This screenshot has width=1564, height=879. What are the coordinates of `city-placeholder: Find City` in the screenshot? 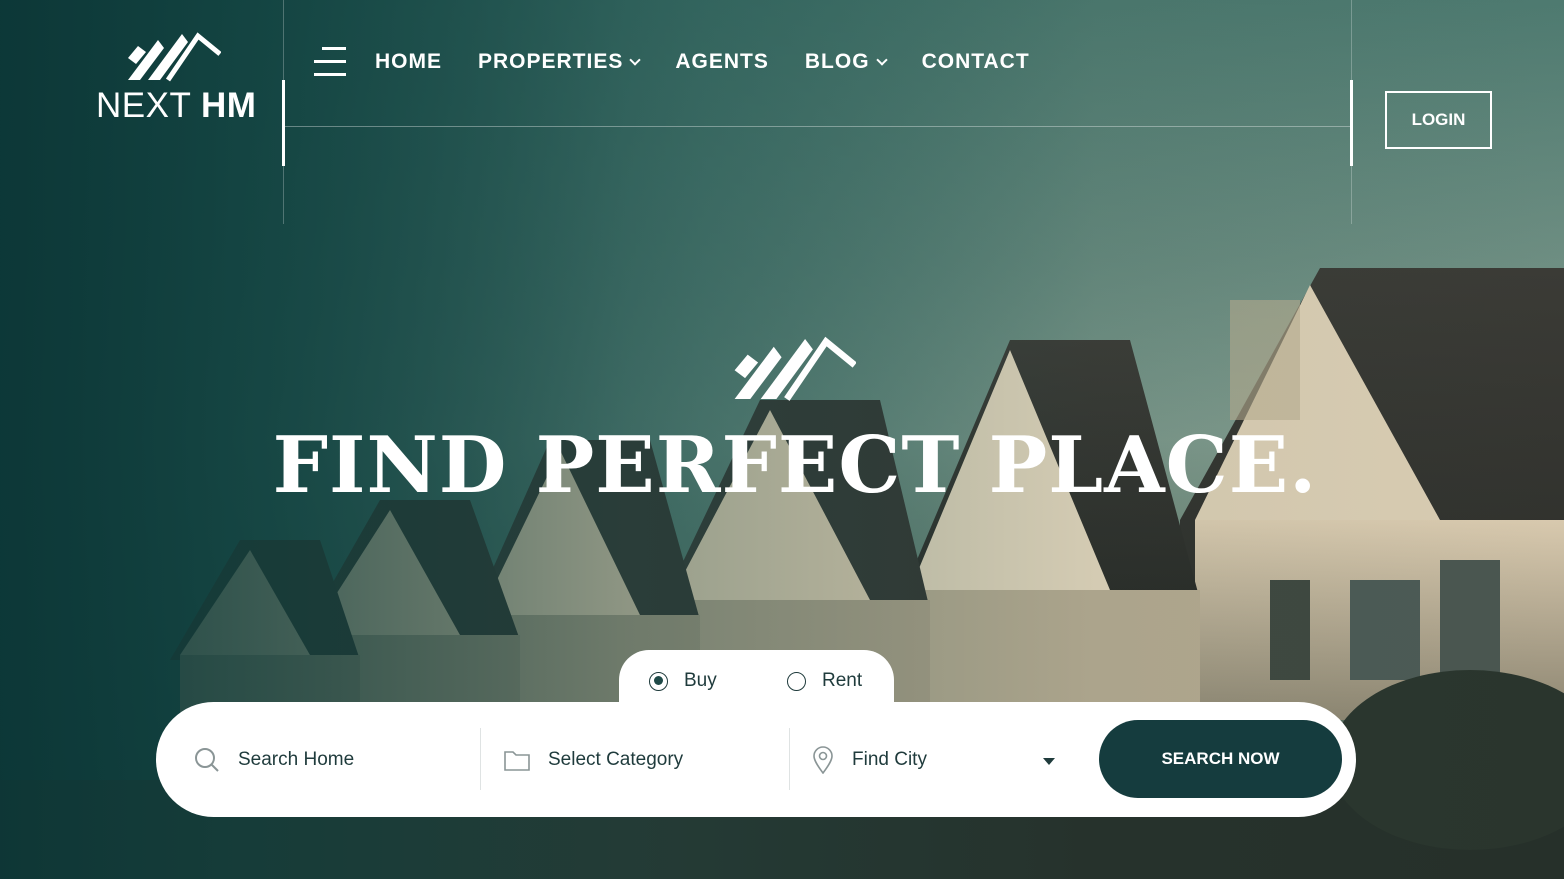 It's located at (889, 759).